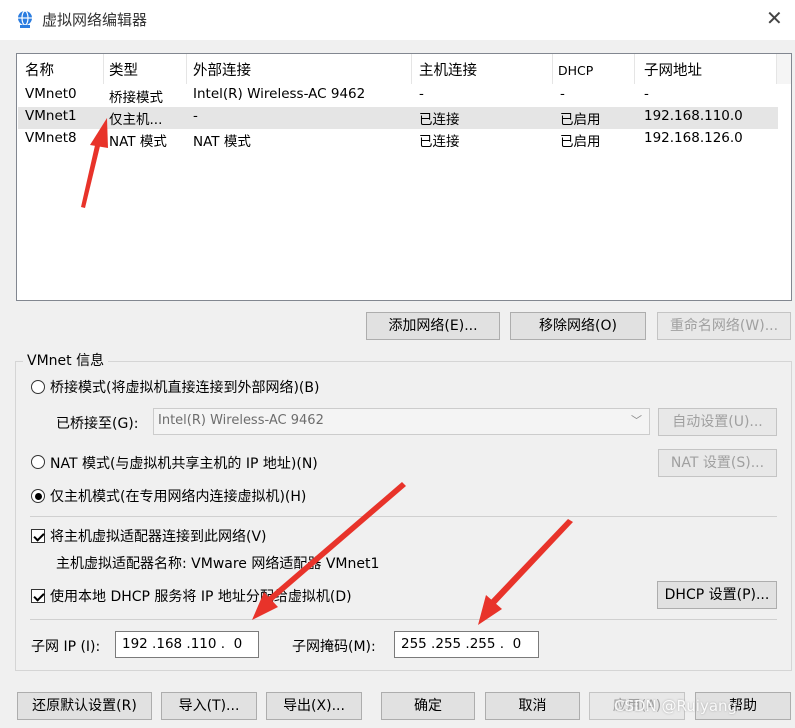 Image resolution: width=795 pixels, height=728 pixels. Describe the element at coordinates (693, 116) in the screenshot. I see `cell-subnet: 192.168.110.0` at that location.